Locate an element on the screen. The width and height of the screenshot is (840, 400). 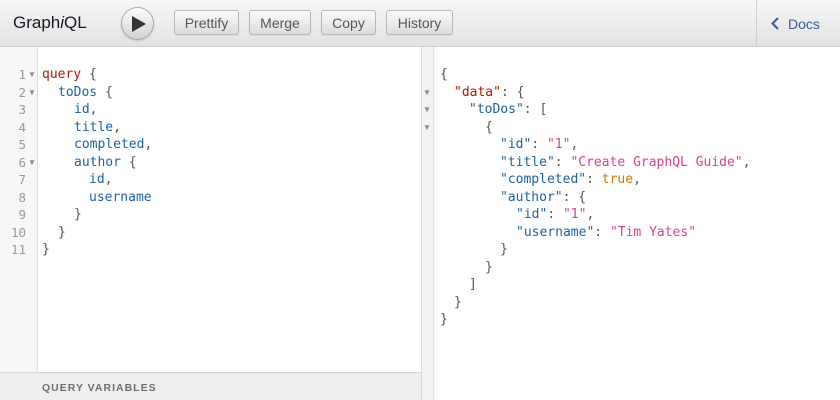
chevron-left-icon is located at coordinates (775, 23).